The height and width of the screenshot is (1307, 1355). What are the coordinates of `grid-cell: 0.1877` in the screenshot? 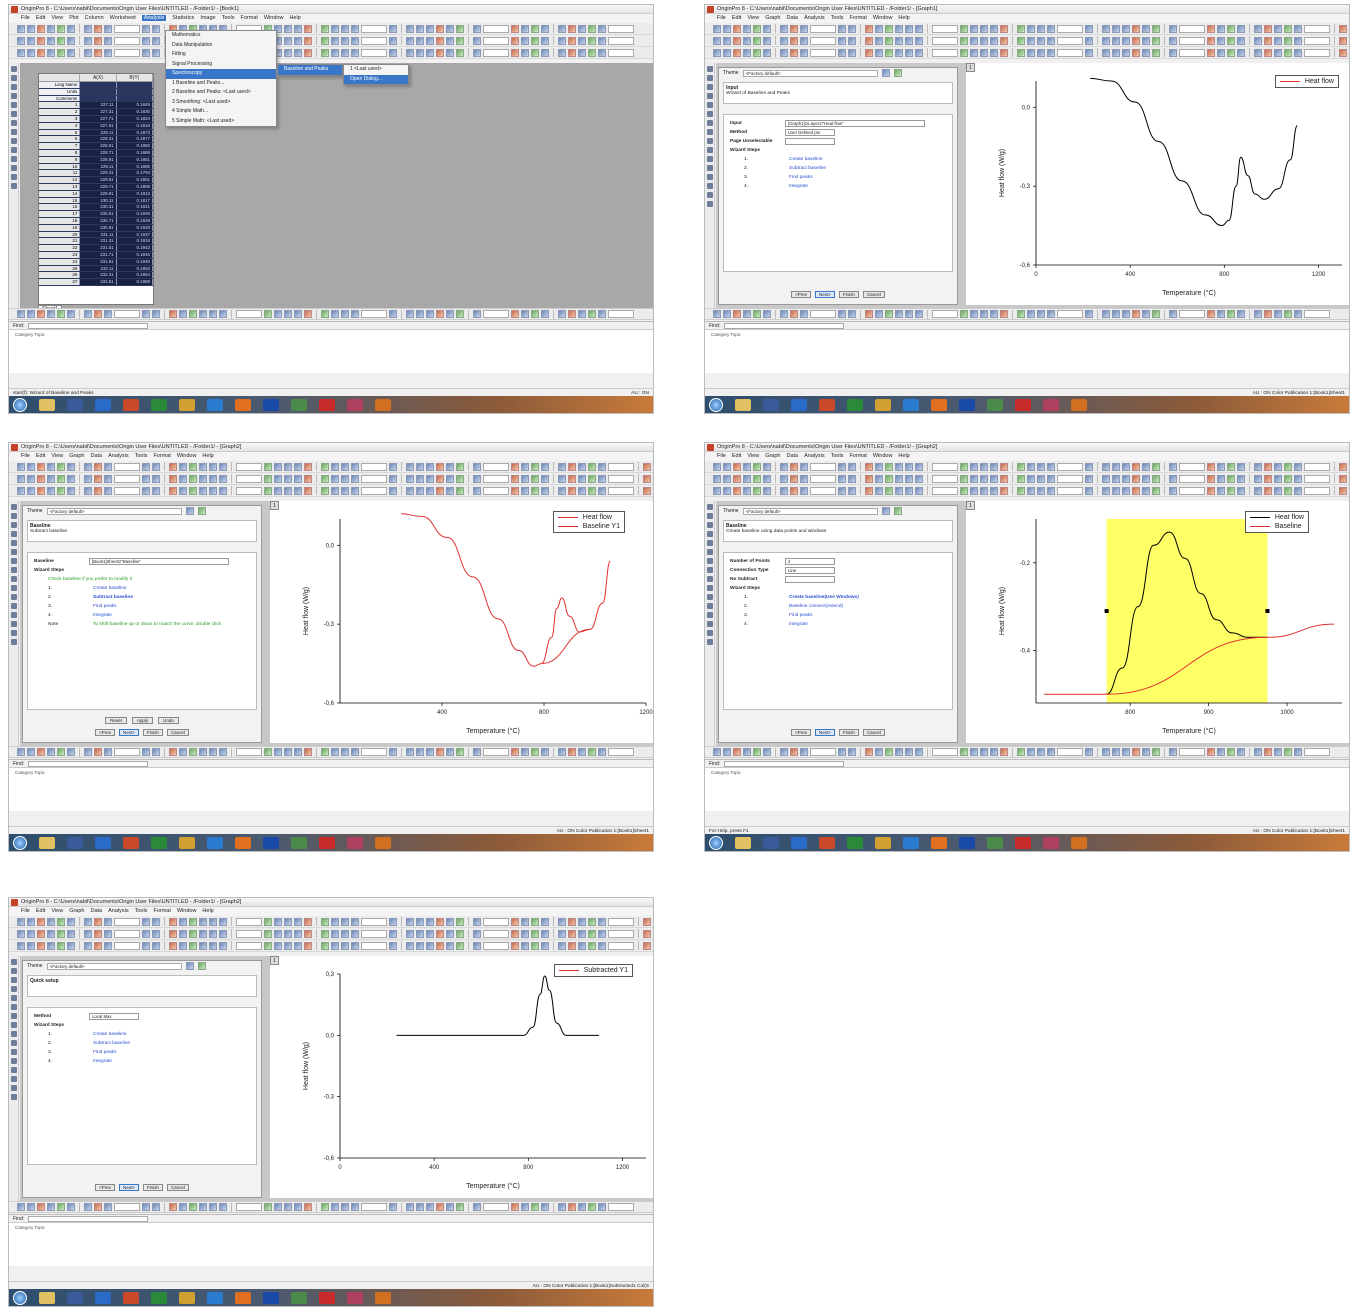 It's located at (134, 139).